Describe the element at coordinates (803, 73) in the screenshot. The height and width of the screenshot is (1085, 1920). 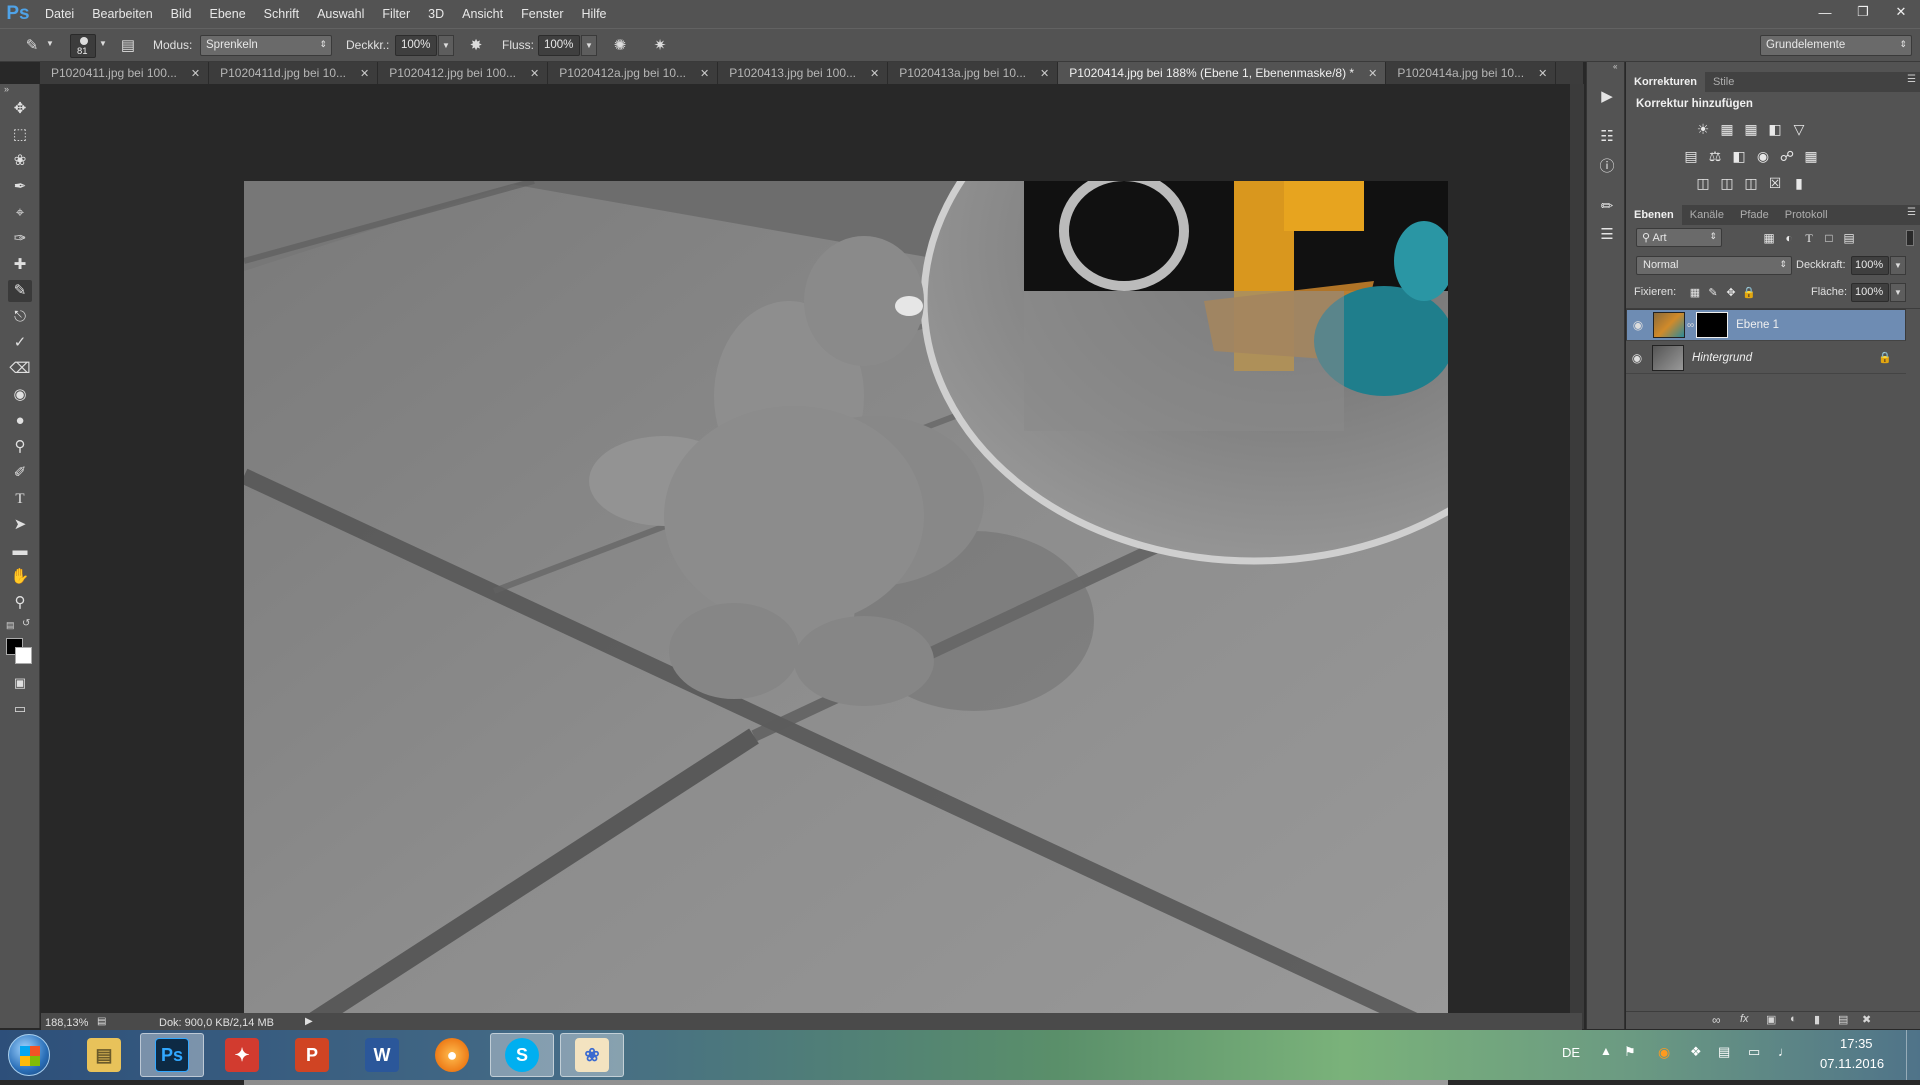
I see `tab-p1020413: P1020413.jpg bei 100... ✕` at that location.